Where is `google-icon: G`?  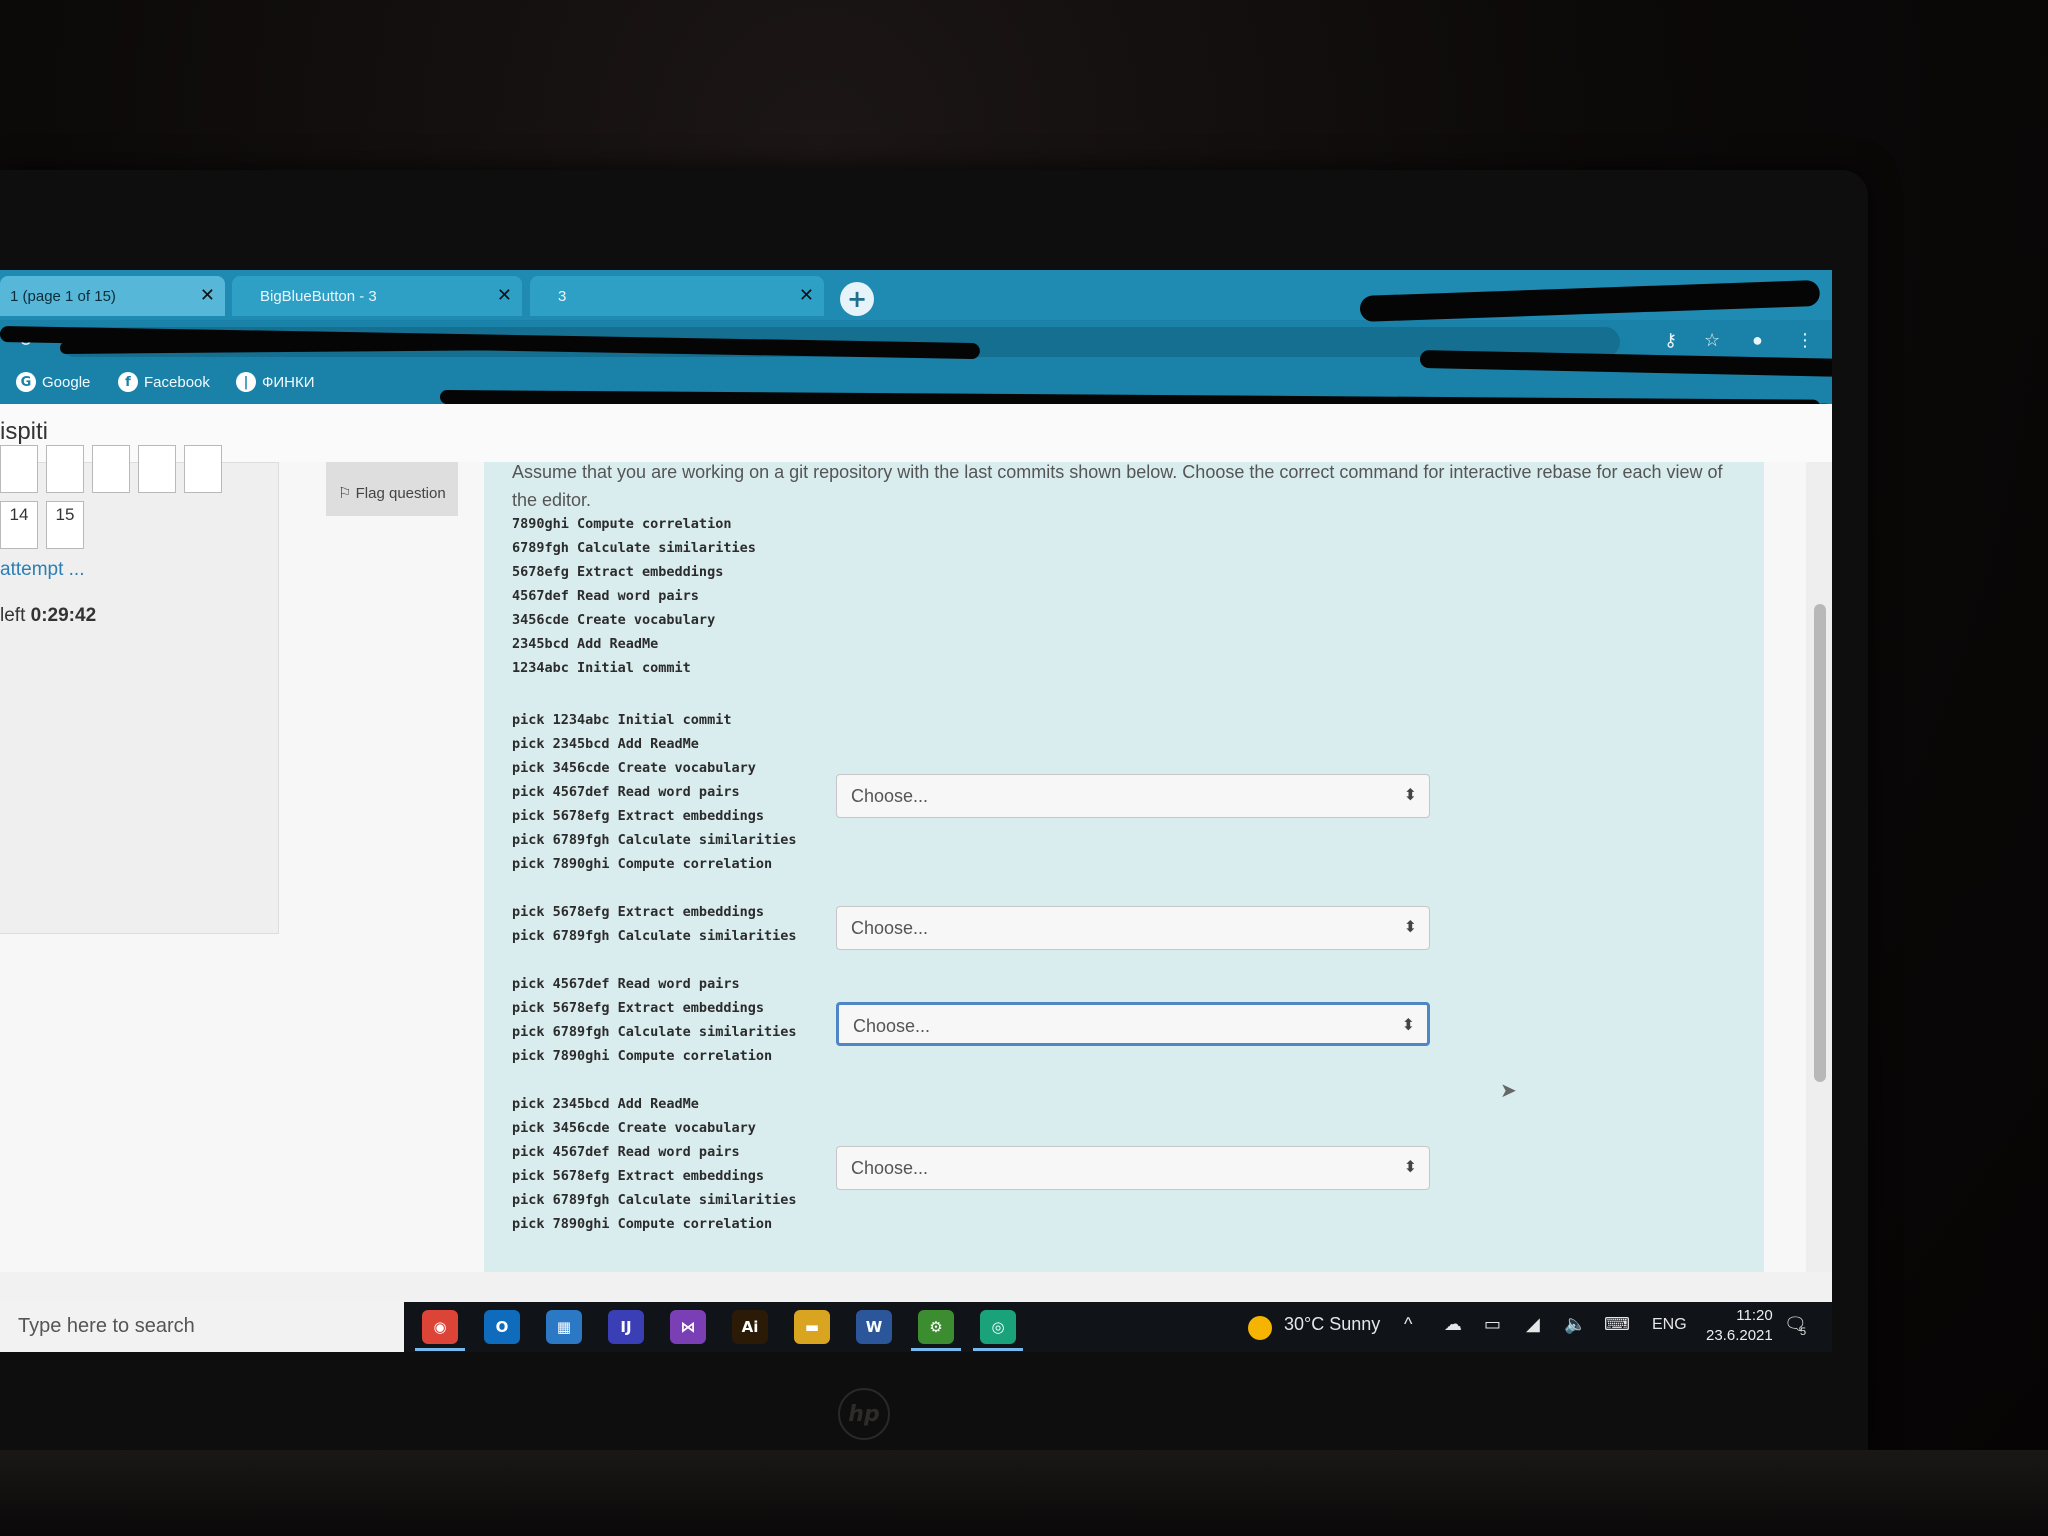 google-icon: G is located at coordinates (26, 382).